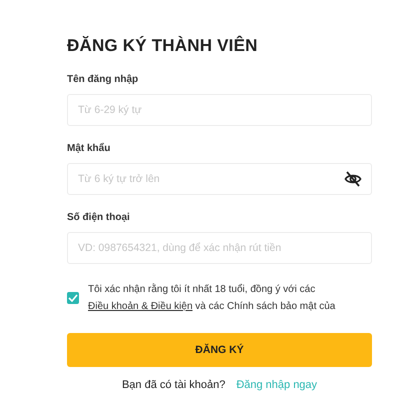 This screenshot has width=406, height=400. I want to click on input-field: Từ 6-29 ký tự, so click(219, 110).